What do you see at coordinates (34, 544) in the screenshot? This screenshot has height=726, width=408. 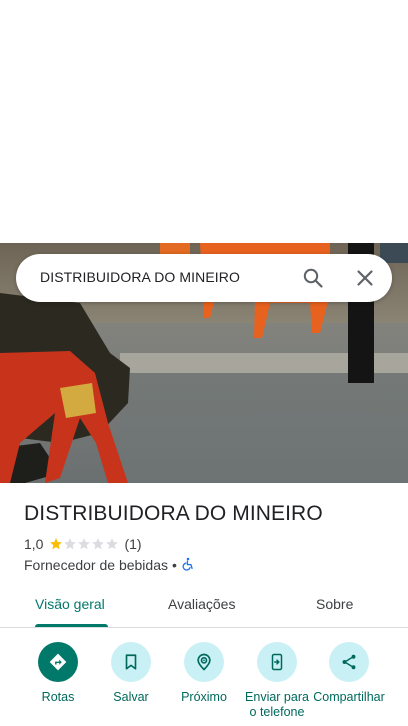 I see `rating-value: 1,0` at bounding box center [34, 544].